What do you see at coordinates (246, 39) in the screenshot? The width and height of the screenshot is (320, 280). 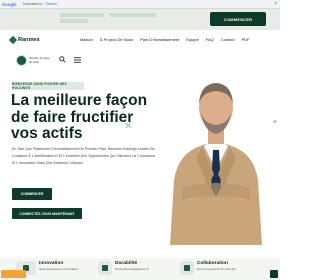 I see `nav-item-pdf: PDF` at bounding box center [246, 39].